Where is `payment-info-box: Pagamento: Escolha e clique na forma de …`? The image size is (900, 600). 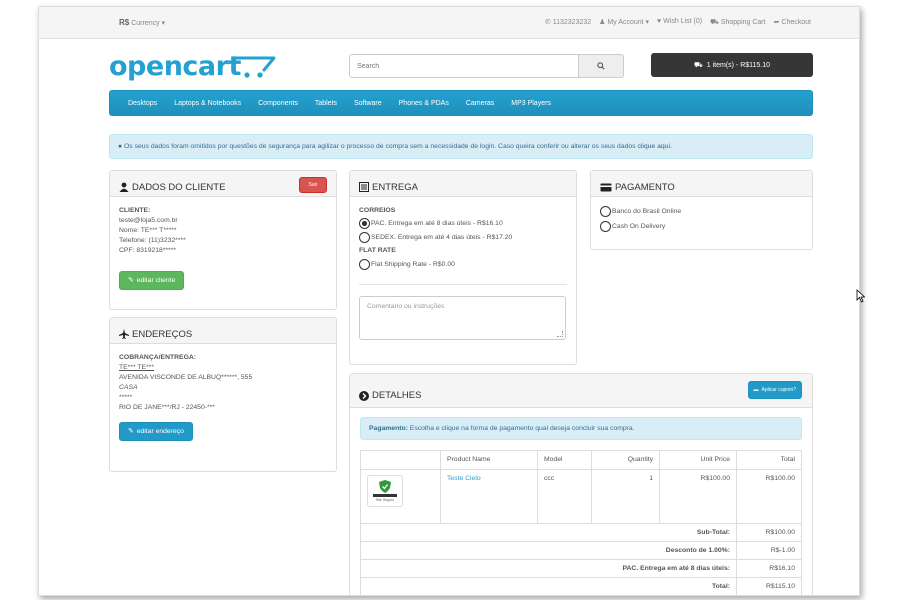
payment-info-box: Pagamento: Escolha e clique na forma de … is located at coordinates (581, 428).